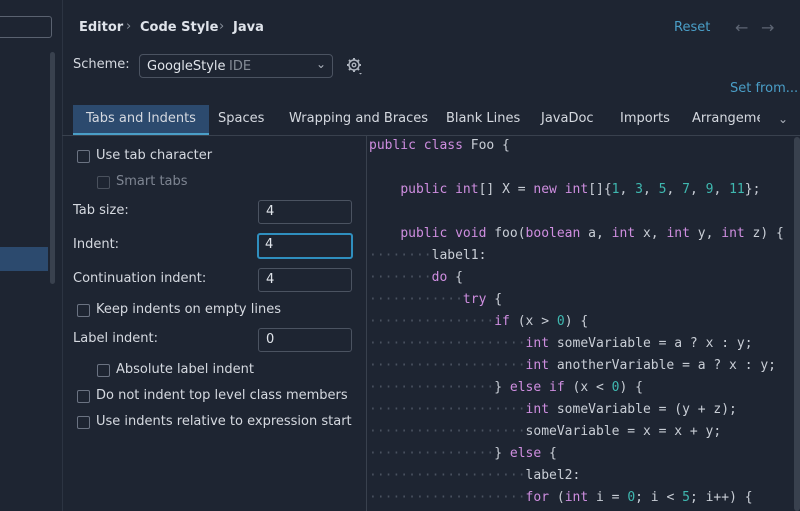 The image size is (800, 511). Describe the element at coordinates (83, 310) in the screenshot. I see `keep-indents-checkbox` at that location.